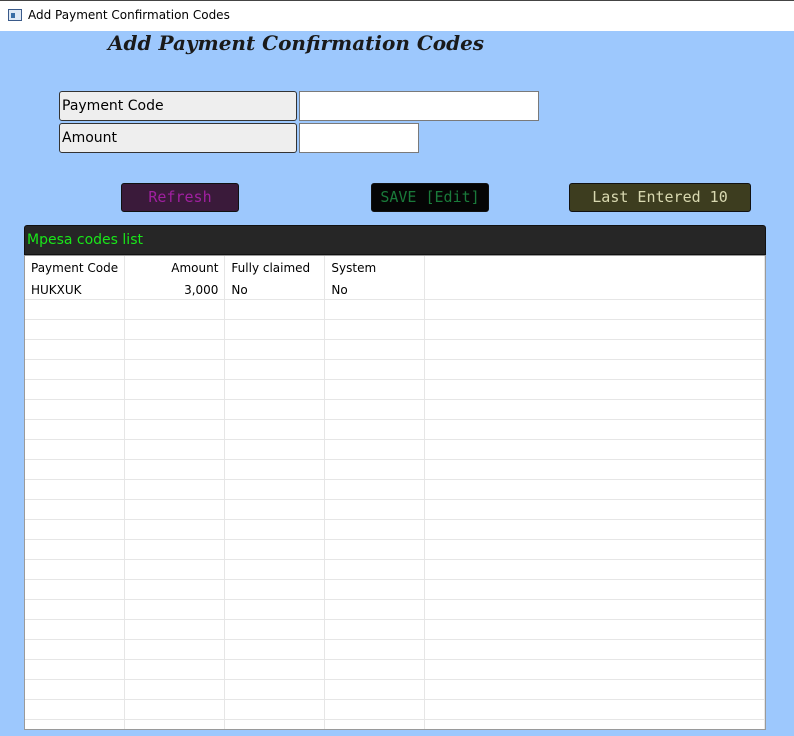 This screenshot has width=794, height=736. I want to click on column-header-fully-claimed: Fully claimed, so click(275, 268).